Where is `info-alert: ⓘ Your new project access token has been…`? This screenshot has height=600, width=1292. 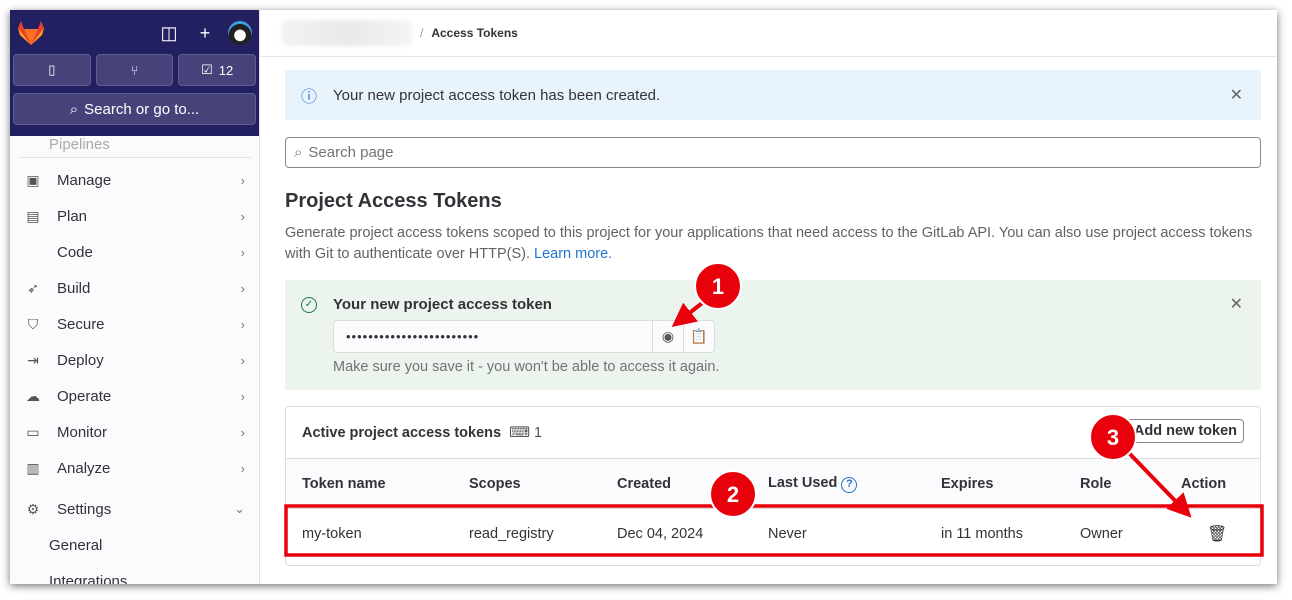
info-alert: ⓘ Your new project access token has been… is located at coordinates (773, 95).